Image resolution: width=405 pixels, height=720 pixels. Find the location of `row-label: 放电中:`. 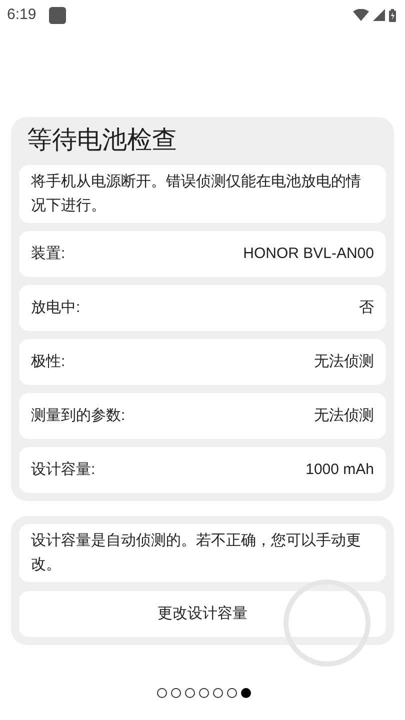

row-label: 放电中: is located at coordinates (55, 308).